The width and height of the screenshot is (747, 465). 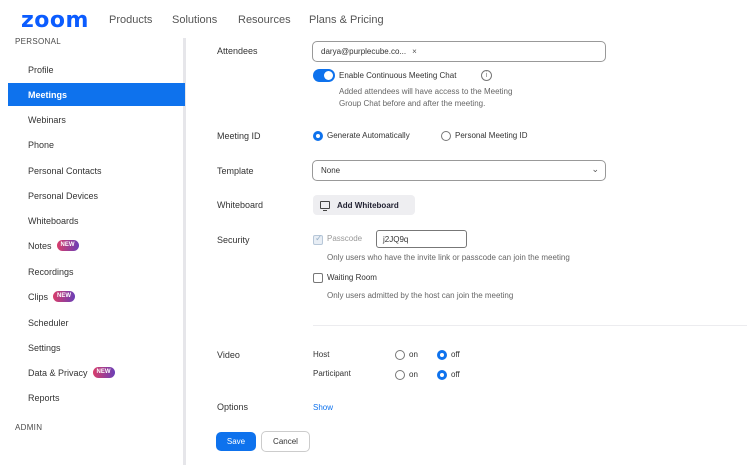 I want to click on sidebar-item-recordings: Recordings, so click(x=96, y=271).